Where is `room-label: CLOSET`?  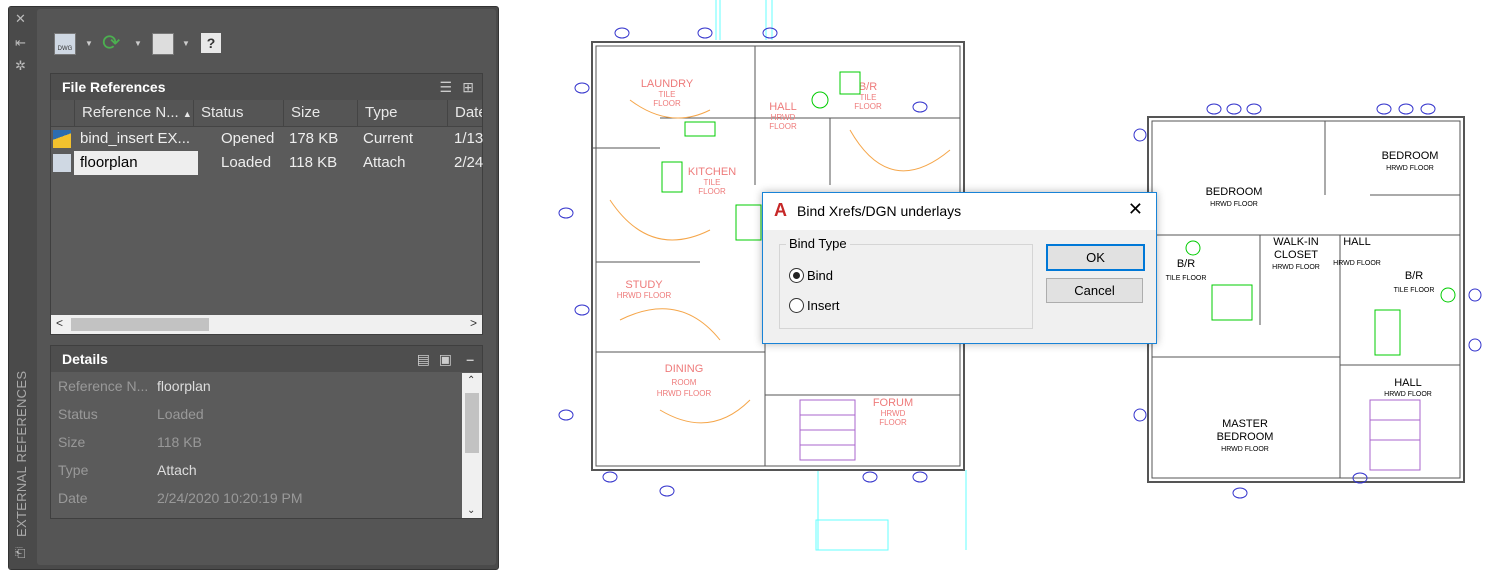
room-label: CLOSET is located at coordinates (1296, 255).